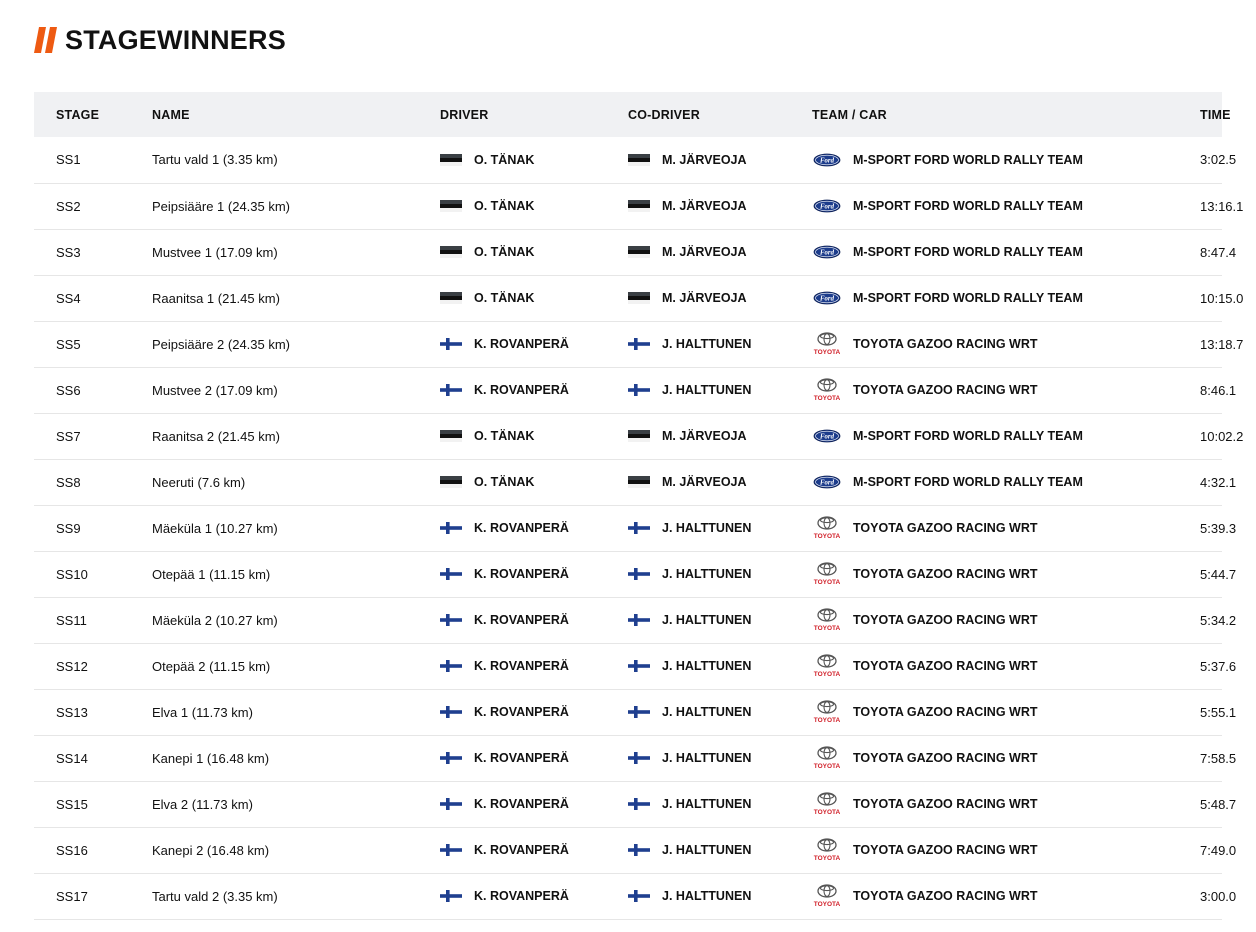 The width and height of the screenshot is (1256, 932). Describe the element at coordinates (93, 620) in the screenshot. I see `stage-cell: SS11` at that location.